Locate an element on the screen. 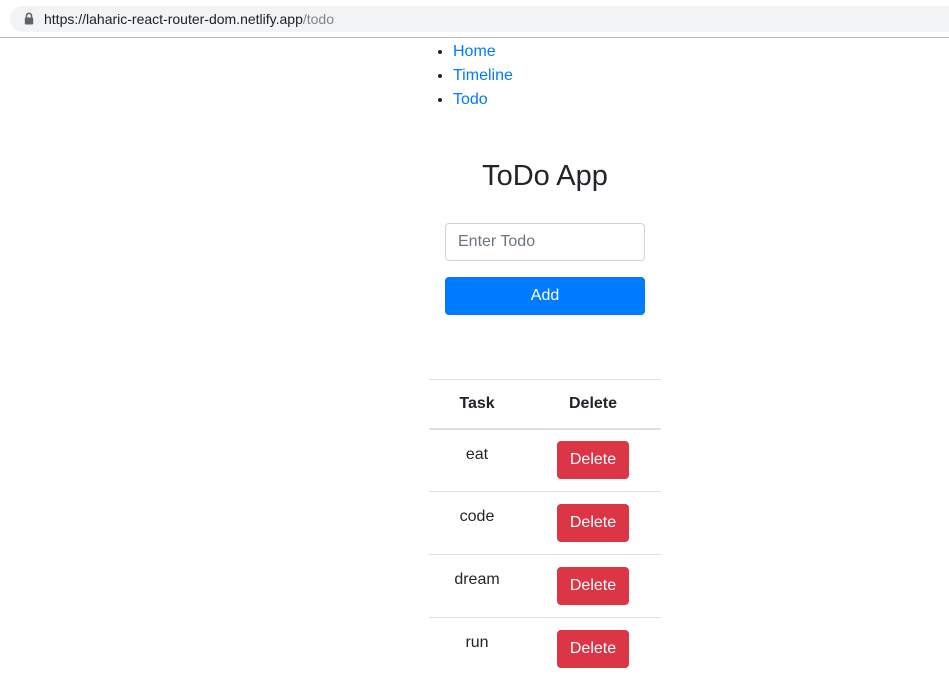  table-row: code Delete is located at coordinates (545, 523).